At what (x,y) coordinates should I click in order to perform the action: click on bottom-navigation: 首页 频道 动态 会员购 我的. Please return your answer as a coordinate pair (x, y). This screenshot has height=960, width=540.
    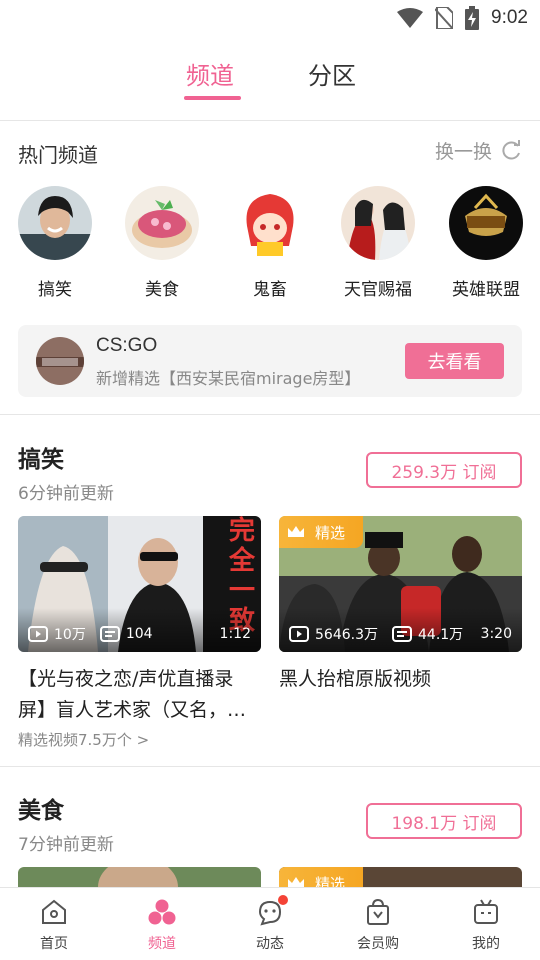
    Looking at the image, I should click on (270, 923).